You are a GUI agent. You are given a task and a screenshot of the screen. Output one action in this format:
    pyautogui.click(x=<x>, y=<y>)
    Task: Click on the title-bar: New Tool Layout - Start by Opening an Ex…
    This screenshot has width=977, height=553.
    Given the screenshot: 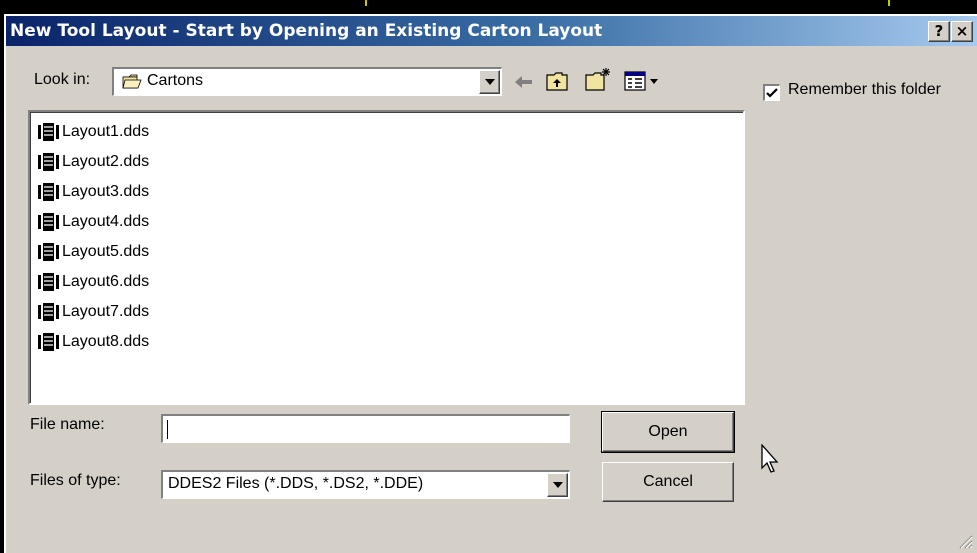 What is the action you would take?
    pyautogui.click(x=491, y=31)
    